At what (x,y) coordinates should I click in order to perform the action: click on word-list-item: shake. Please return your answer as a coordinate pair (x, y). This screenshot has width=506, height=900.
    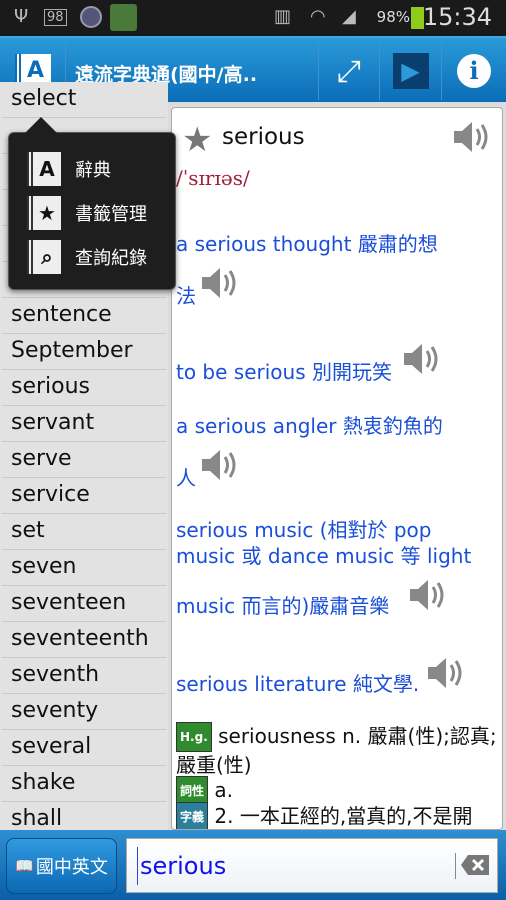
    Looking at the image, I should click on (84, 784).